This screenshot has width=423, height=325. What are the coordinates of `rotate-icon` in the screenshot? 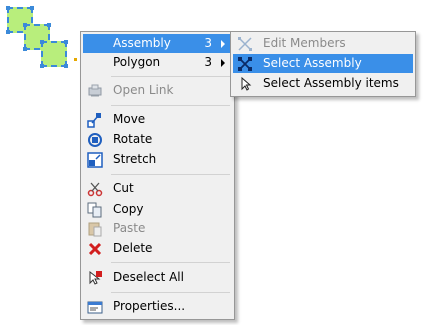 It's located at (95, 140).